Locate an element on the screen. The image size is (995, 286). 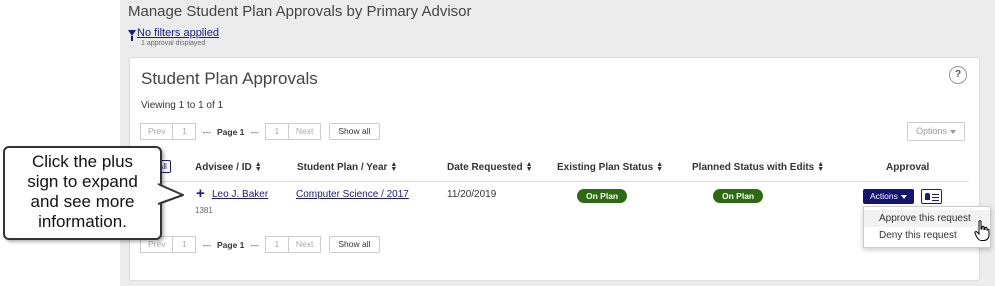
col-date: Date Requested ▲ ▼ is located at coordinates (490, 167).